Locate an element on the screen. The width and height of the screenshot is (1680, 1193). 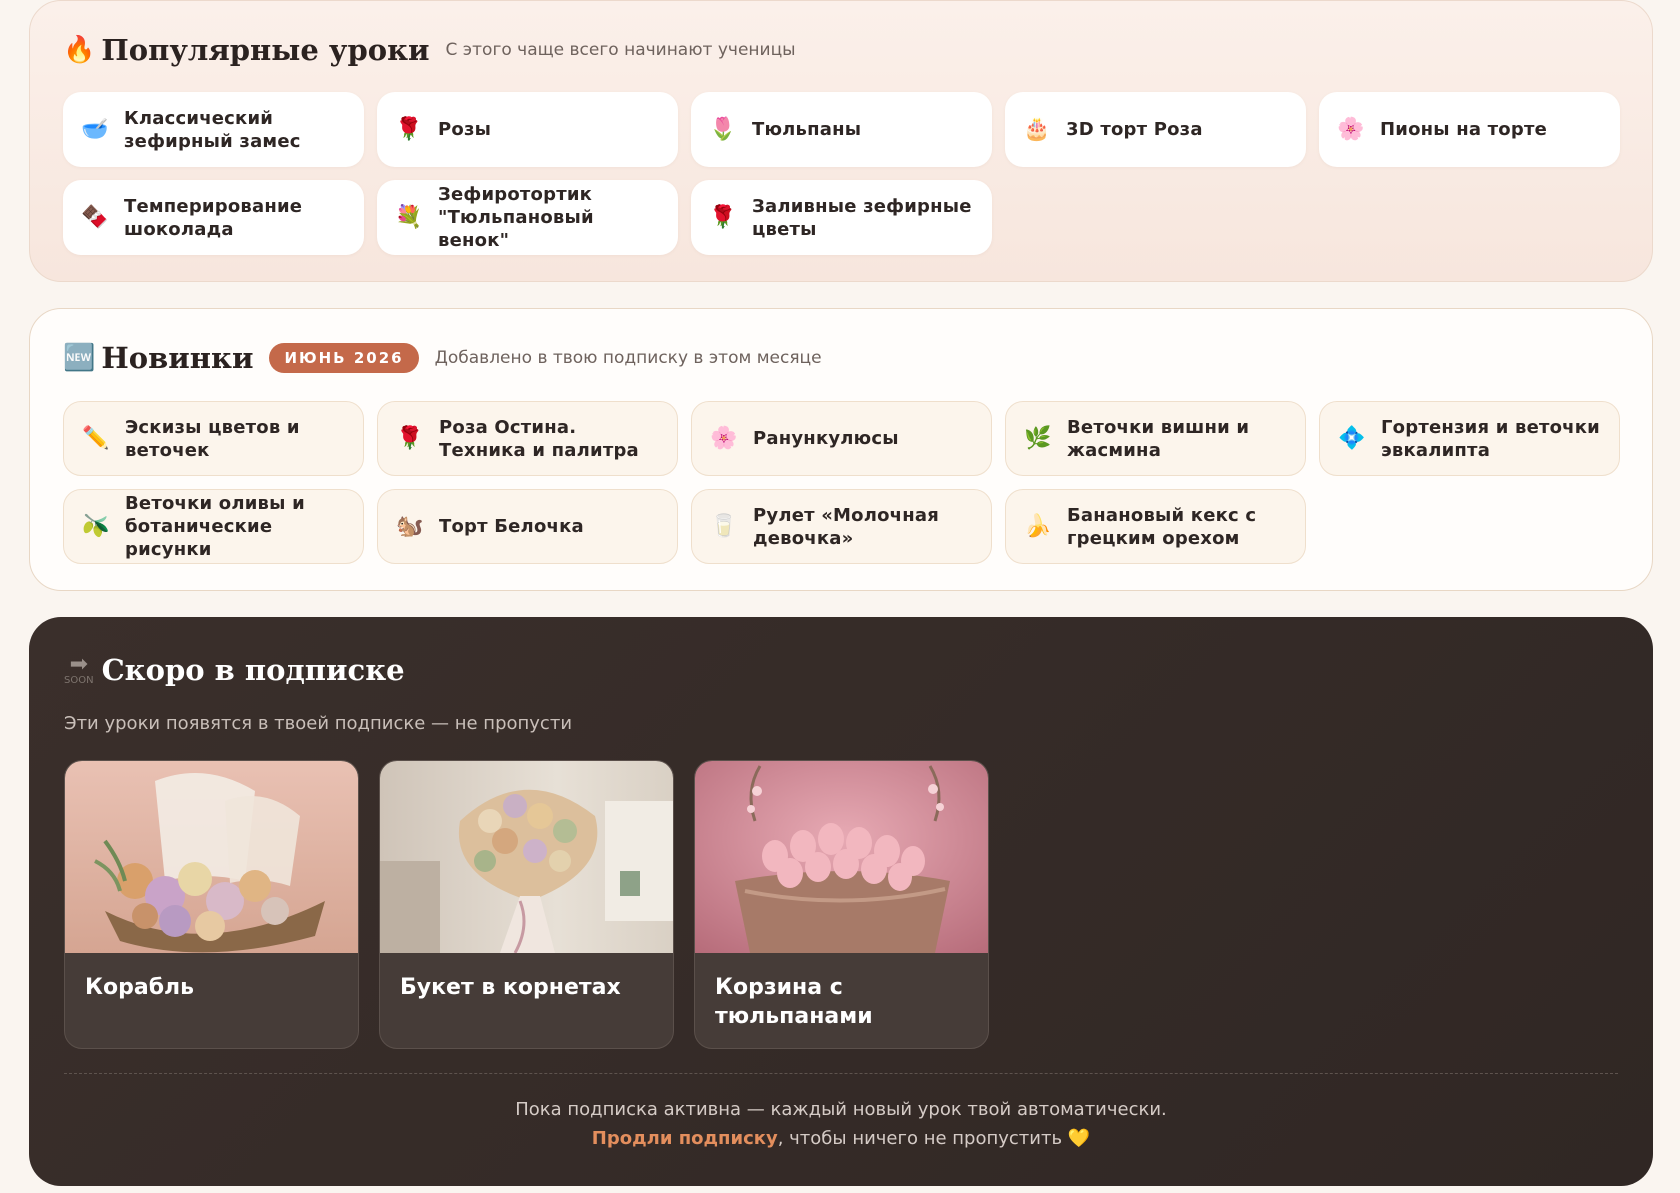
lesson-label: Гортензия и веточки эвкалипта is located at coordinates (1490, 438).